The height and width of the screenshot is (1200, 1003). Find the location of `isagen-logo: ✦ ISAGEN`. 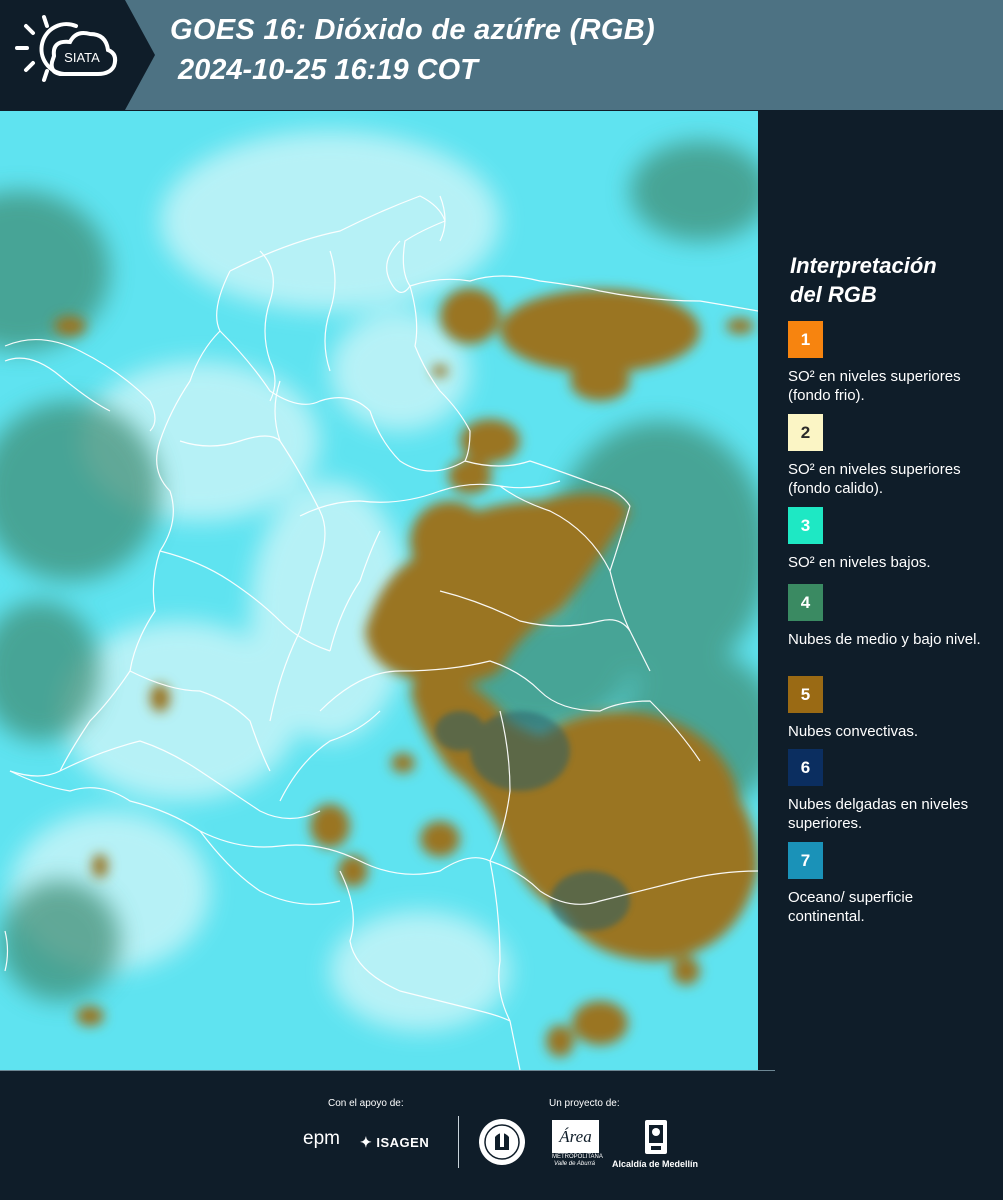

isagen-logo: ✦ ISAGEN is located at coordinates (394, 1142).